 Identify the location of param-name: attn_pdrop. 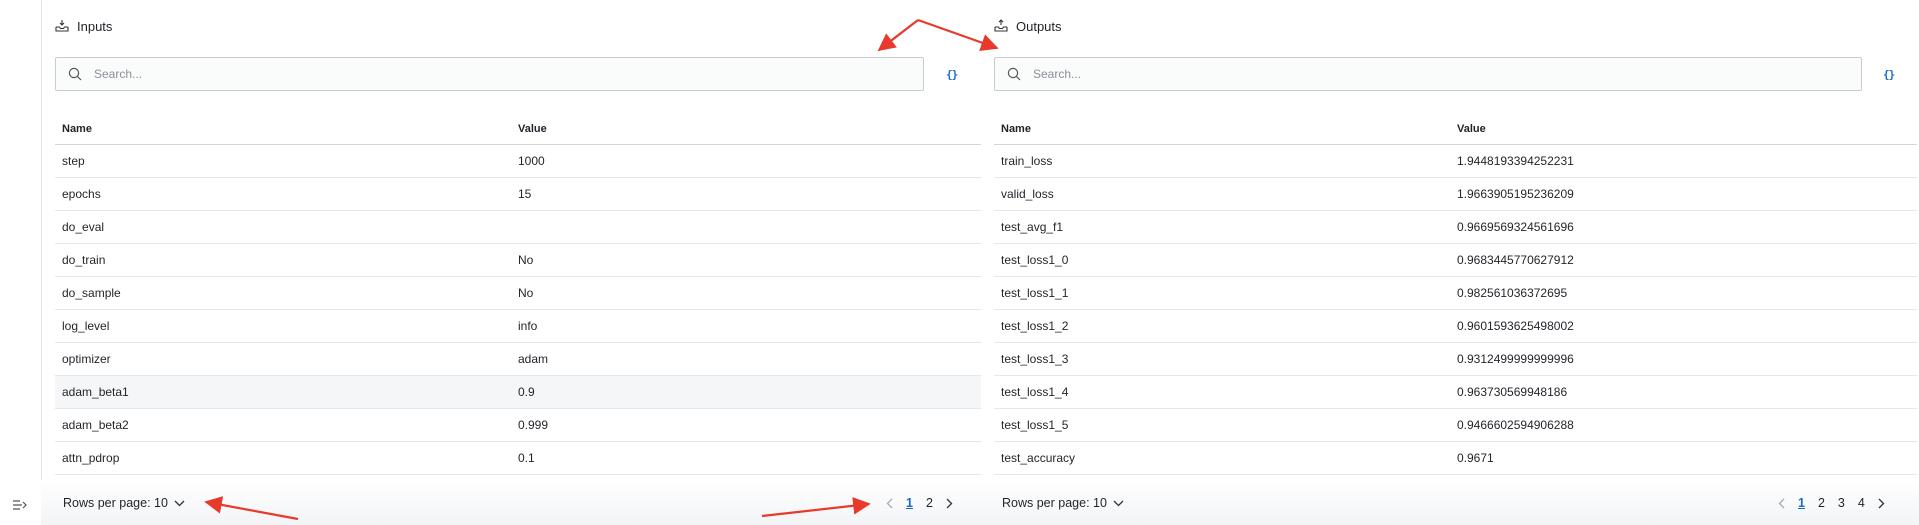
(283, 458).